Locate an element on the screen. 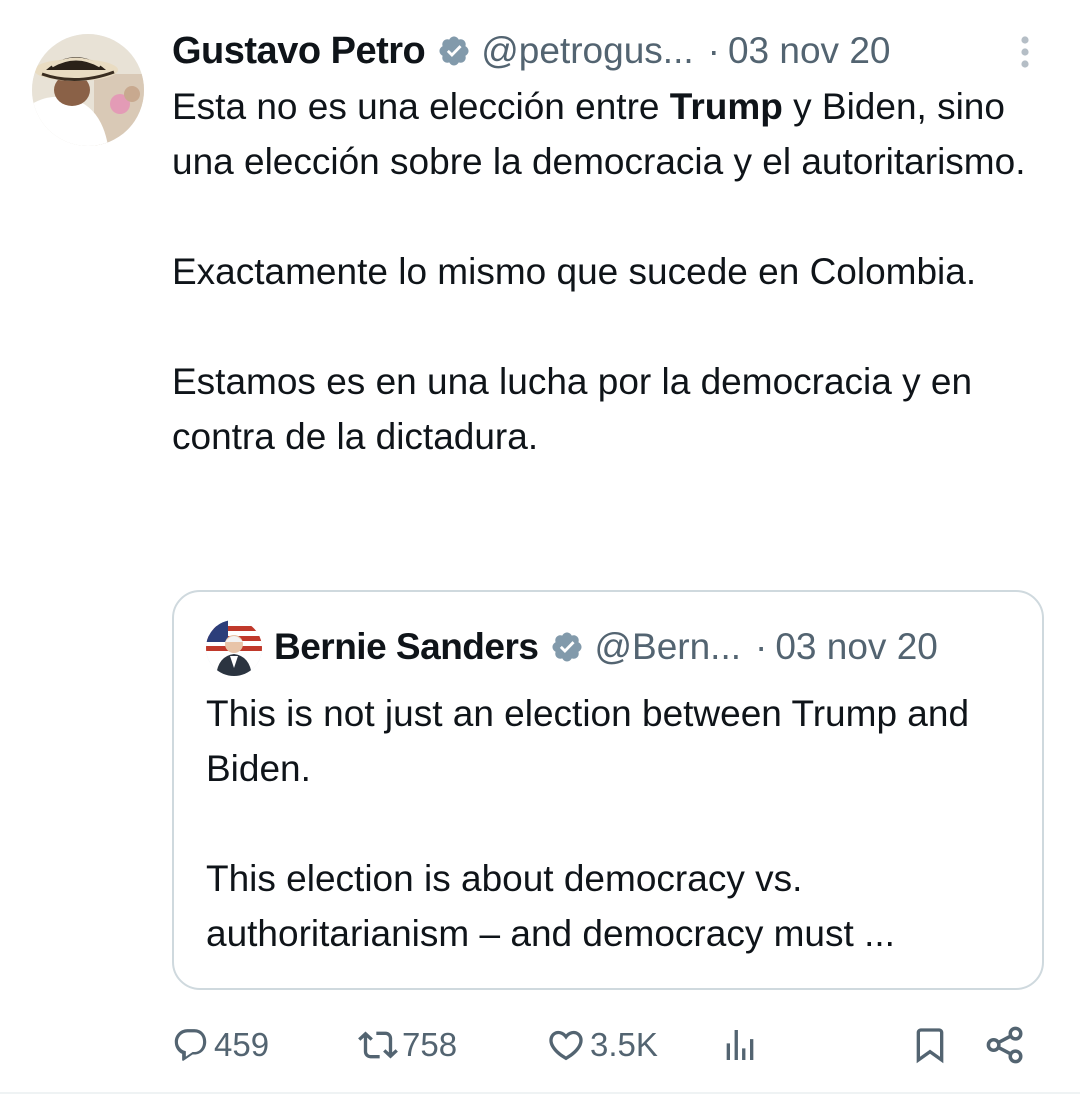  like-count: 3.5K is located at coordinates (624, 1044).